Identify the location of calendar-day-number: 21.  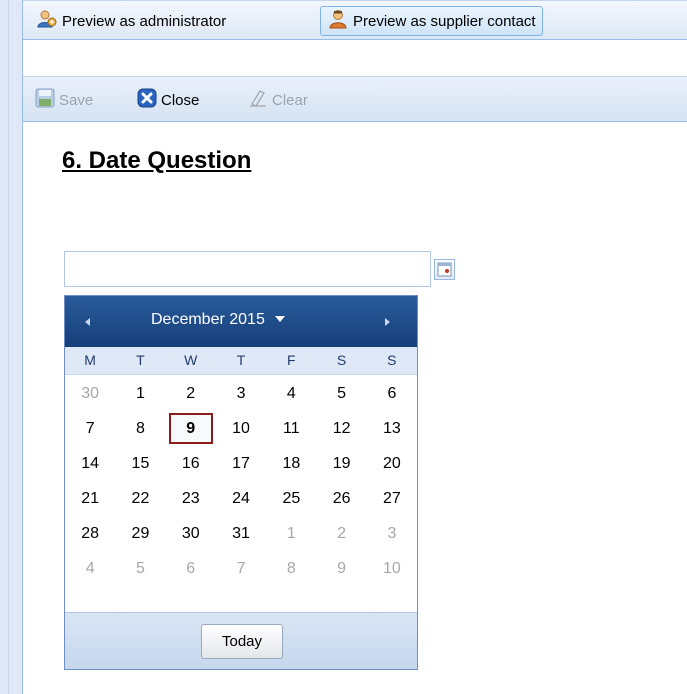
(90, 498).